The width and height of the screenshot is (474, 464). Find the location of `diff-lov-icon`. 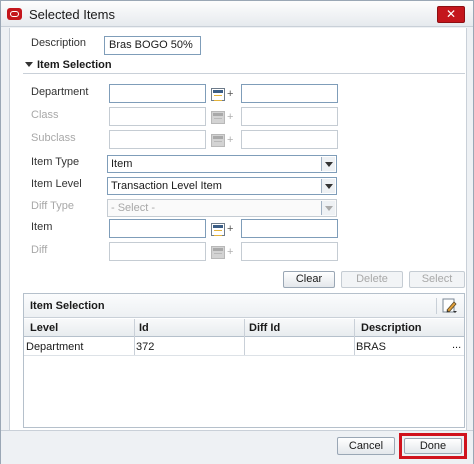

diff-lov-icon is located at coordinates (218, 252).